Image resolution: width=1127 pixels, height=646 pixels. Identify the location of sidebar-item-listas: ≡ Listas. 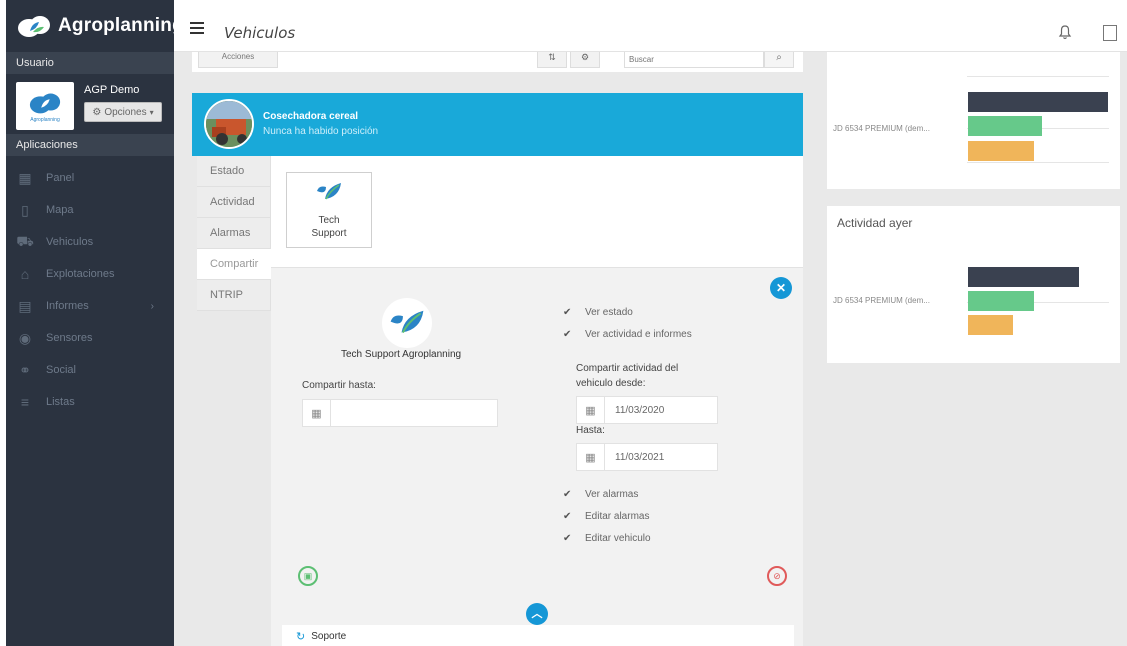
(90, 402).